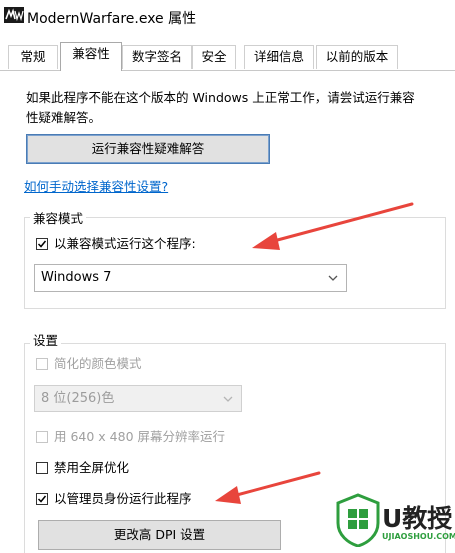 The image size is (455, 553). I want to click on run-troubleshooter-button: 运行兼容性疑难解答, so click(148, 149).